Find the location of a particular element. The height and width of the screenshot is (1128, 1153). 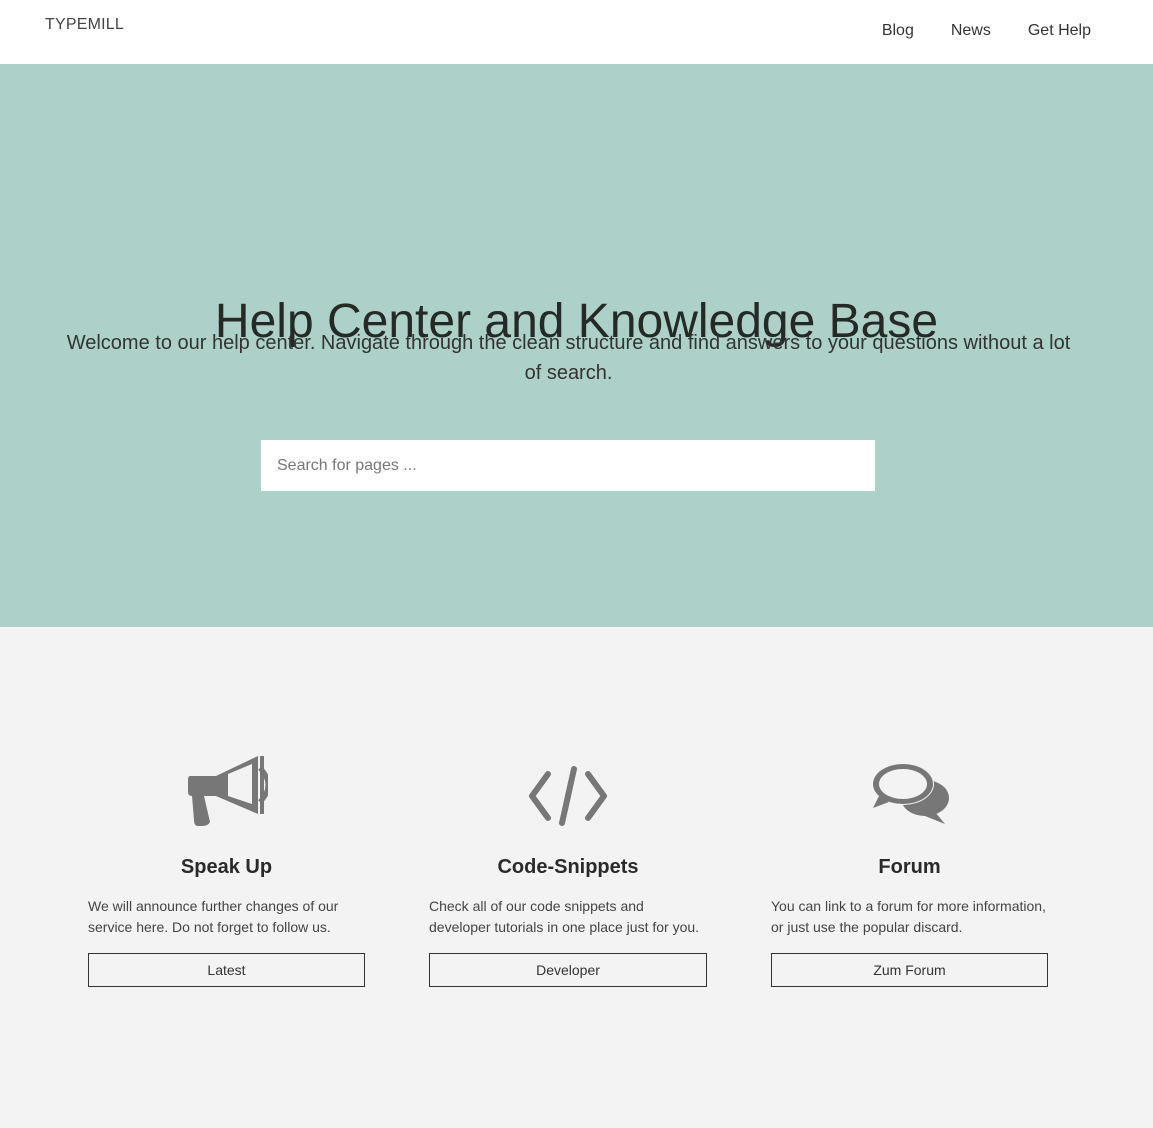

search-input is located at coordinates (568, 465).